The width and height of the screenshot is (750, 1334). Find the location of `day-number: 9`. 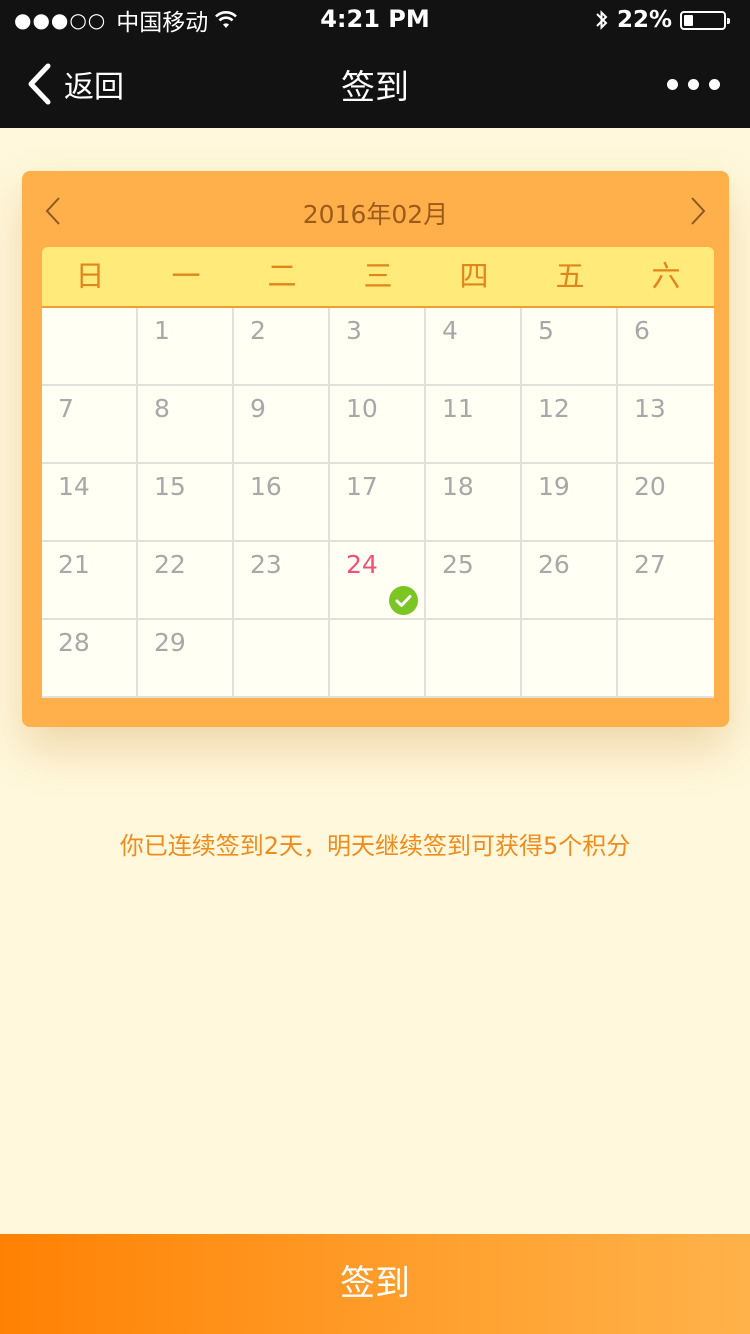

day-number: 9 is located at coordinates (258, 408).